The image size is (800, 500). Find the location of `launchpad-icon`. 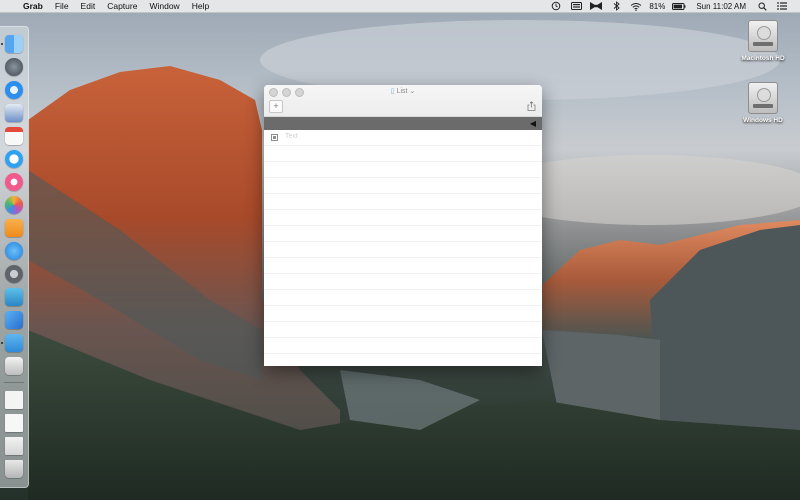

launchpad-icon is located at coordinates (14, 67).